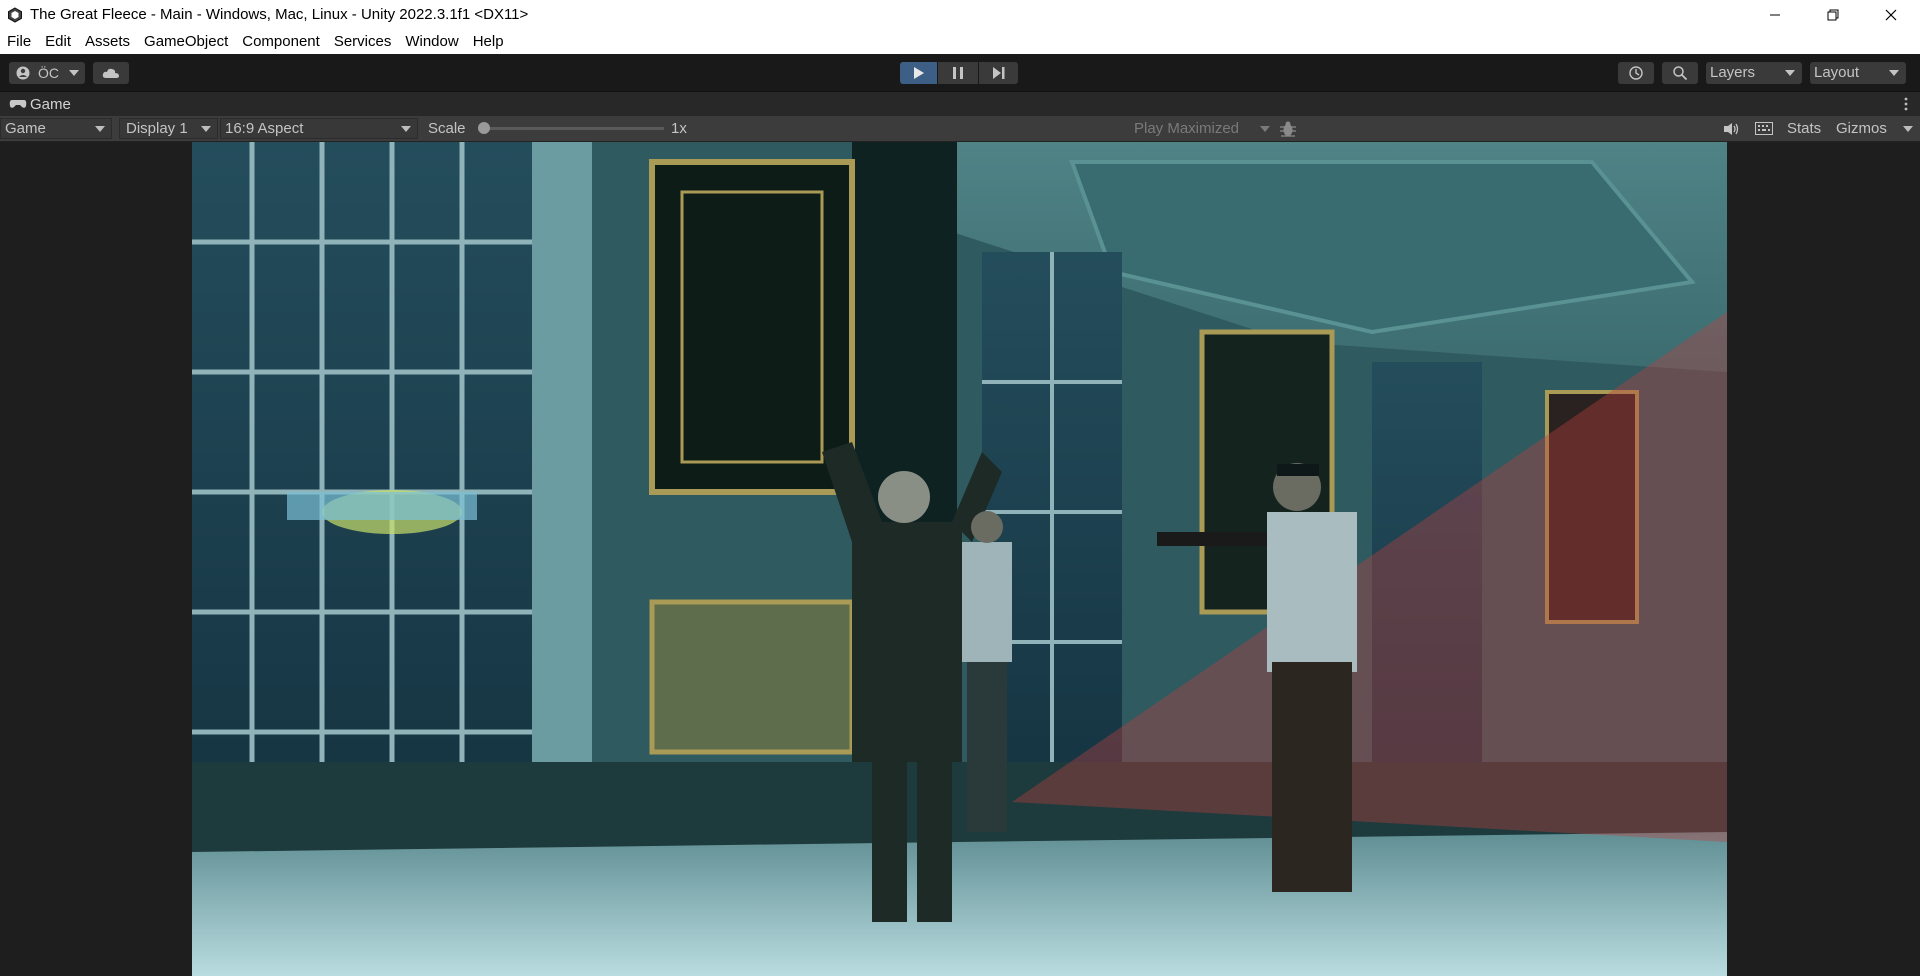 The height and width of the screenshot is (976, 1920). I want to click on pause-button, so click(958, 73).